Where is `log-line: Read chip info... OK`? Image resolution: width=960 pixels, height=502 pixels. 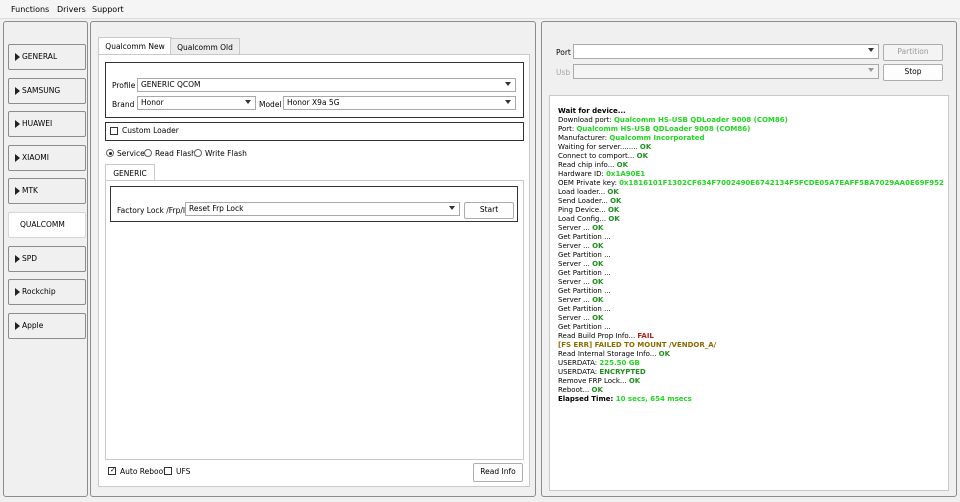 log-line: Read chip info... OK is located at coordinates (753, 165).